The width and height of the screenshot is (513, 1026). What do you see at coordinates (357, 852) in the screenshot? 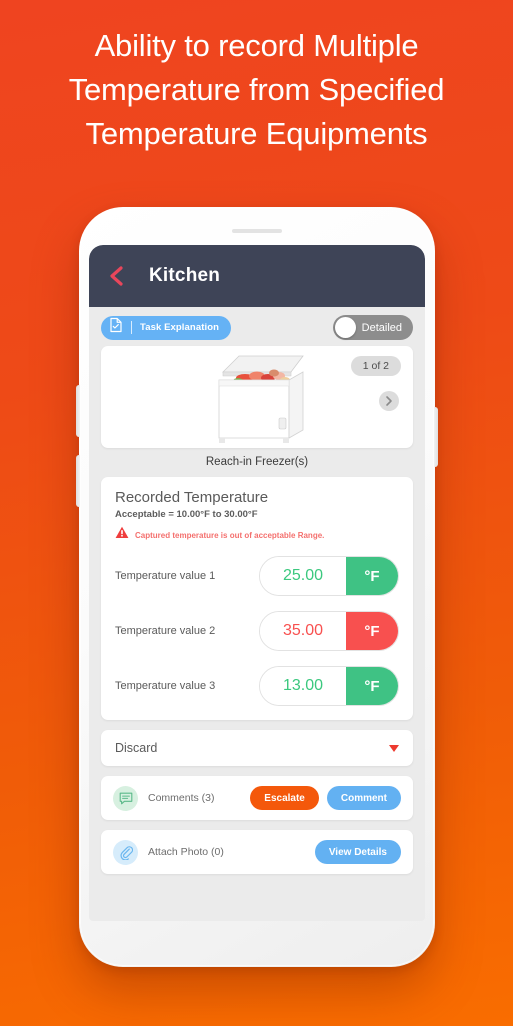
I see `view-details-button: View Details` at bounding box center [357, 852].